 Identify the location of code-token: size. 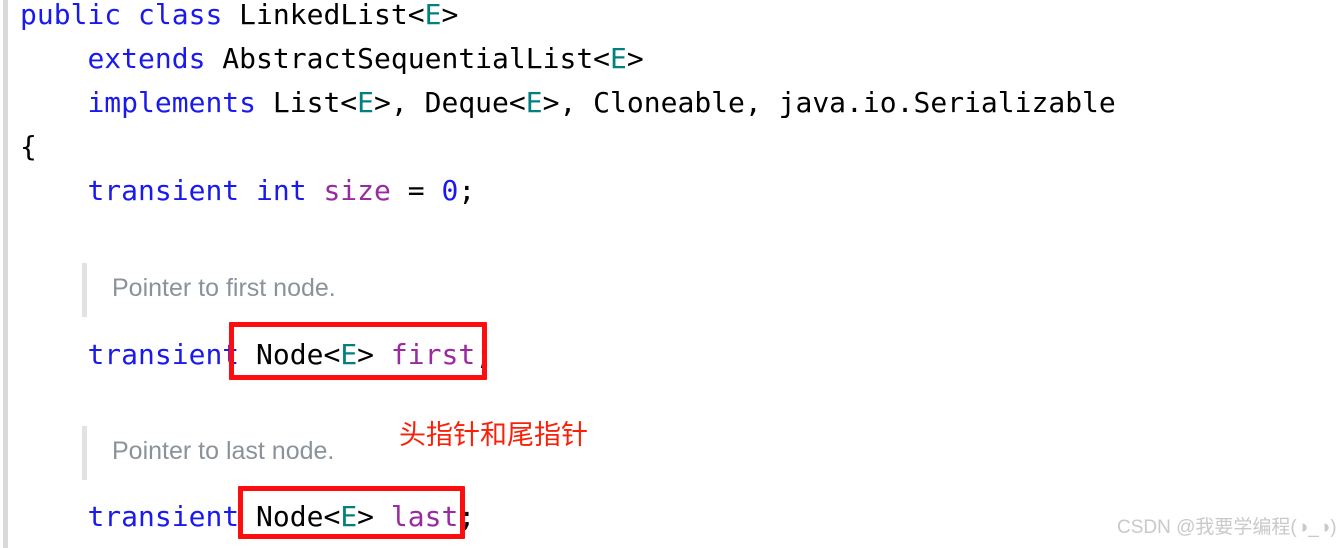
(357, 190).